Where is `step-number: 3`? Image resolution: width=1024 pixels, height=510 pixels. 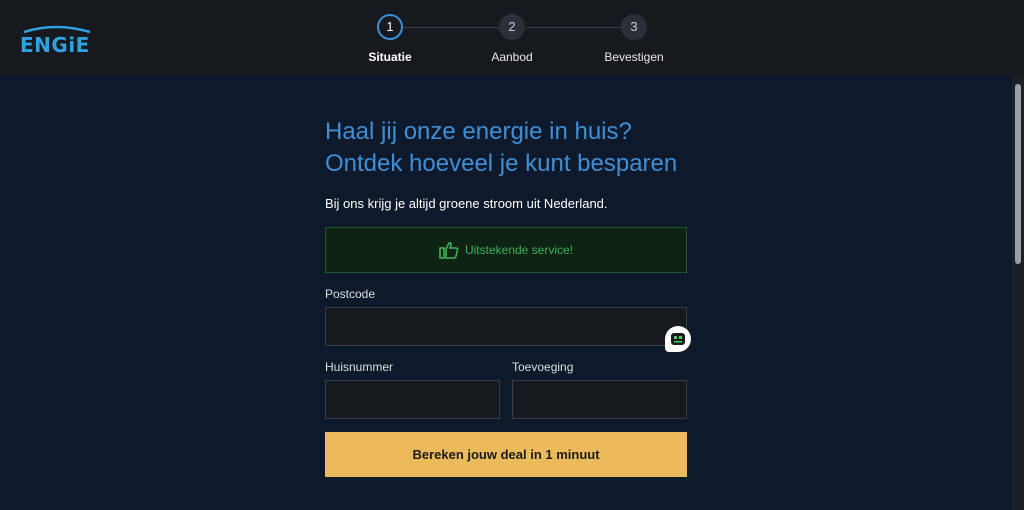 step-number: 3 is located at coordinates (634, 27).